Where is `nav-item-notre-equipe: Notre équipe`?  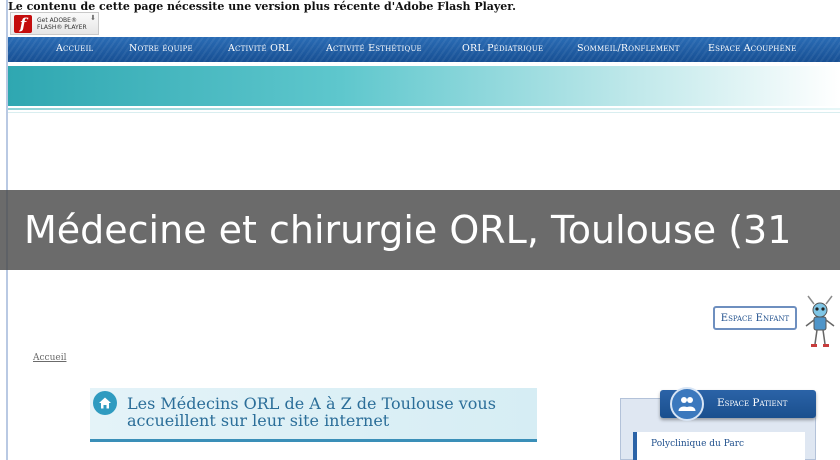 nav-item-notre-equipe: Notre équipe is located at coordinates (161, 48).